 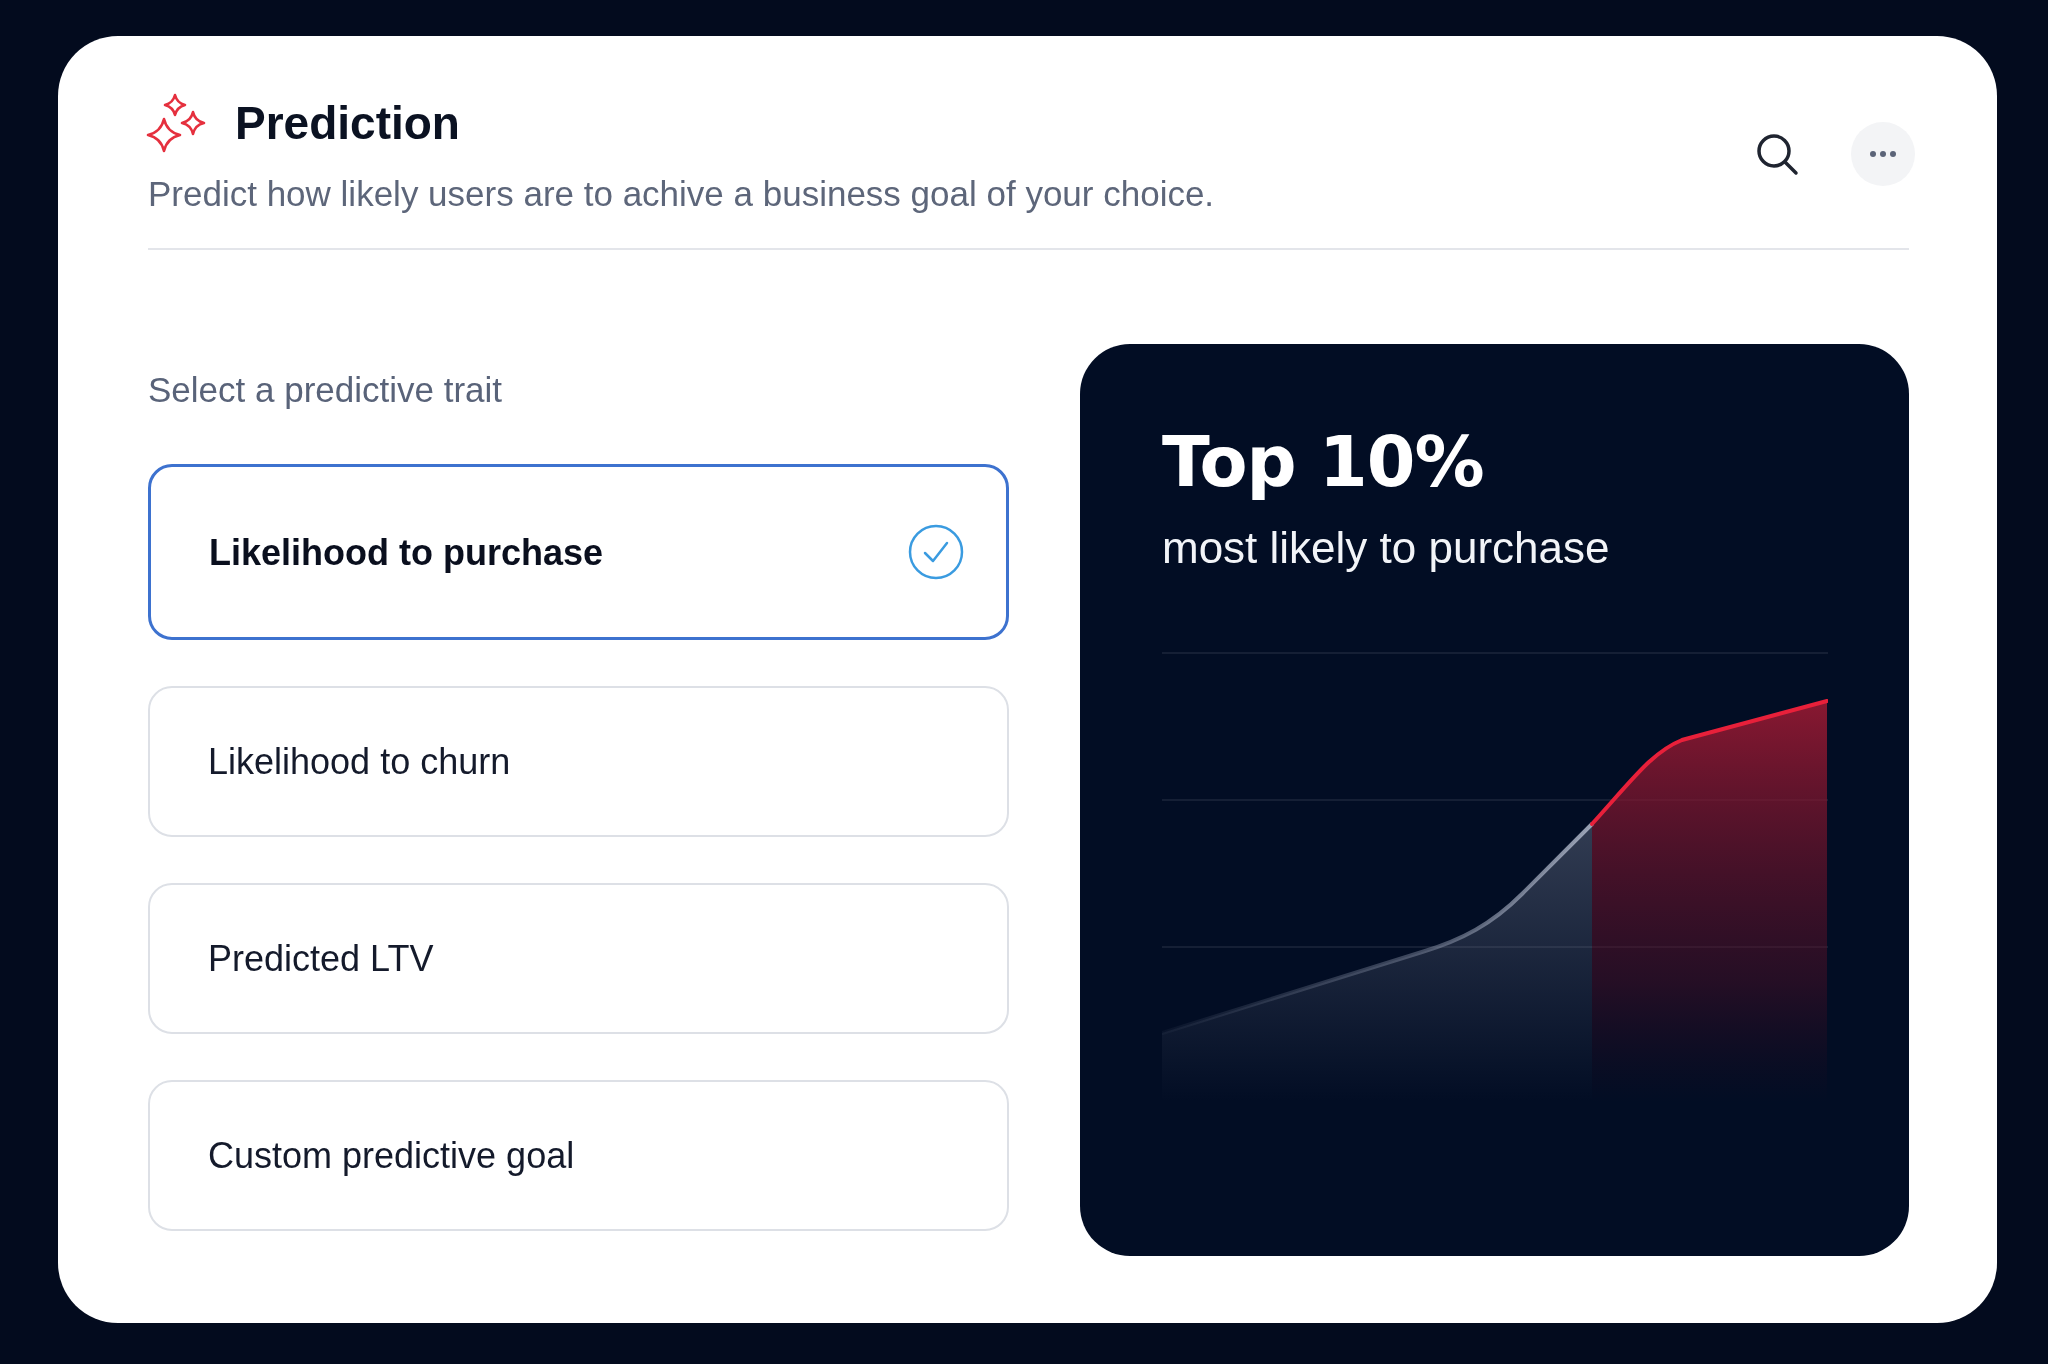 I want to click on trait-option: Predicted LTV, so click(x=578, y=958).